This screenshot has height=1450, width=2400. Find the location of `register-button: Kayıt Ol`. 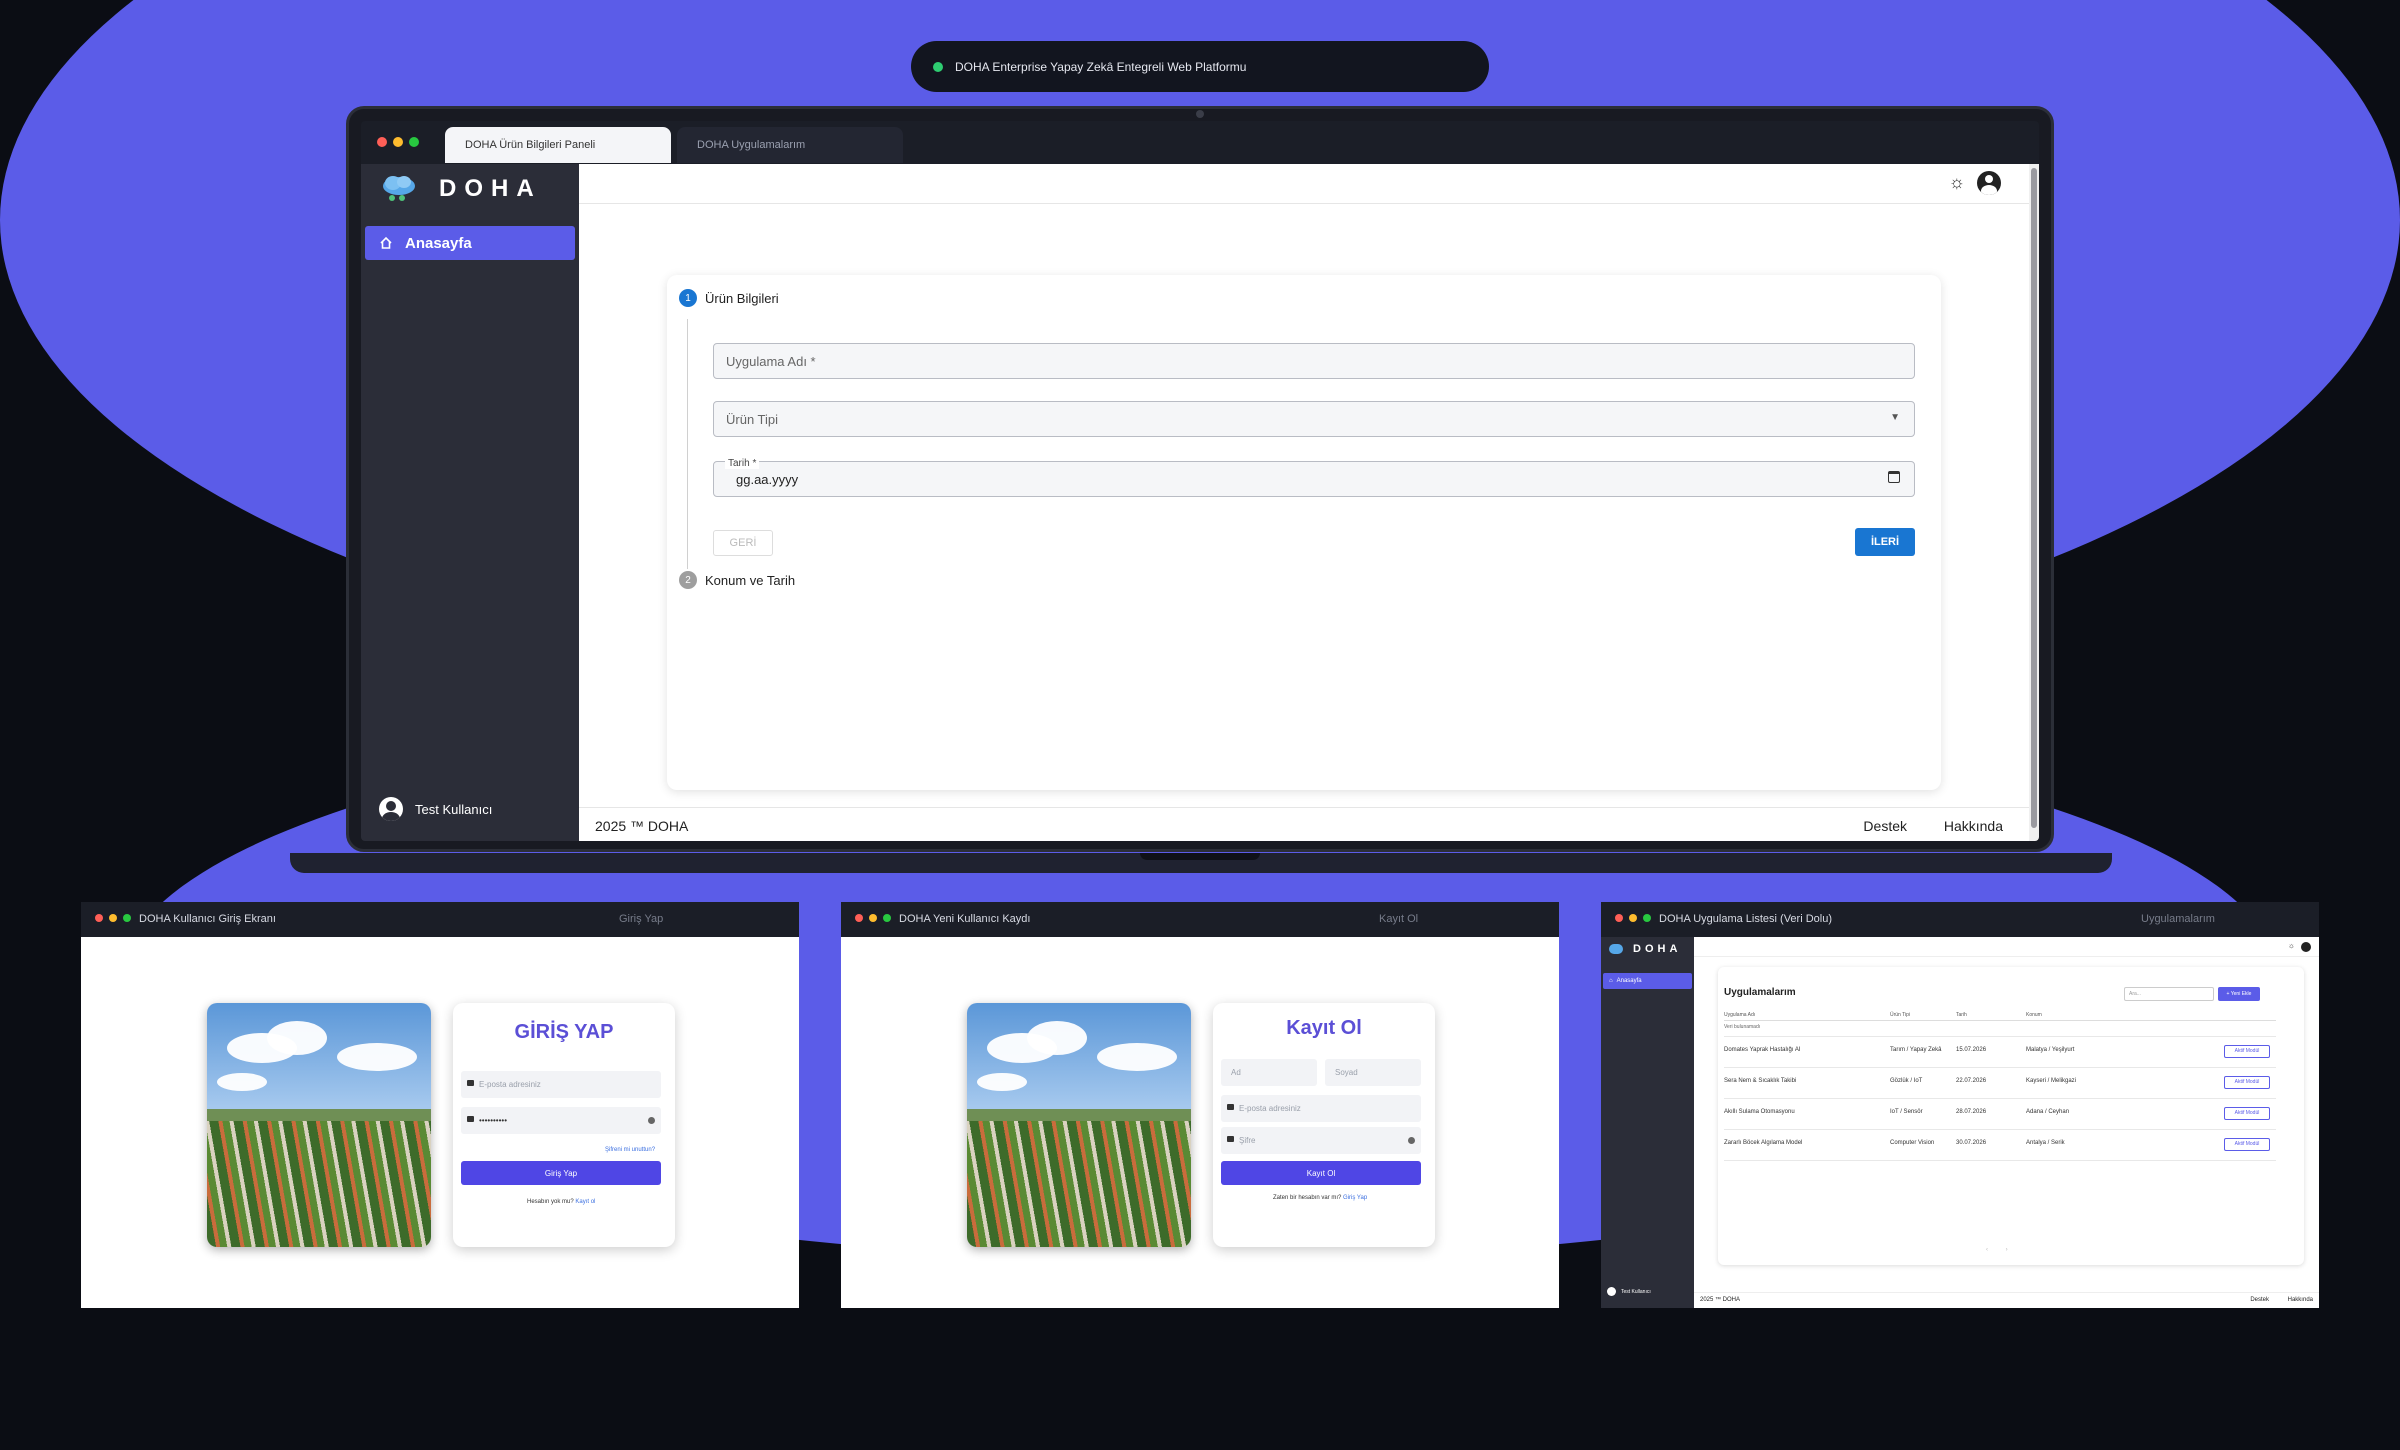

register-button: Kayıt Ol is located at coordinates (1321, 1173).